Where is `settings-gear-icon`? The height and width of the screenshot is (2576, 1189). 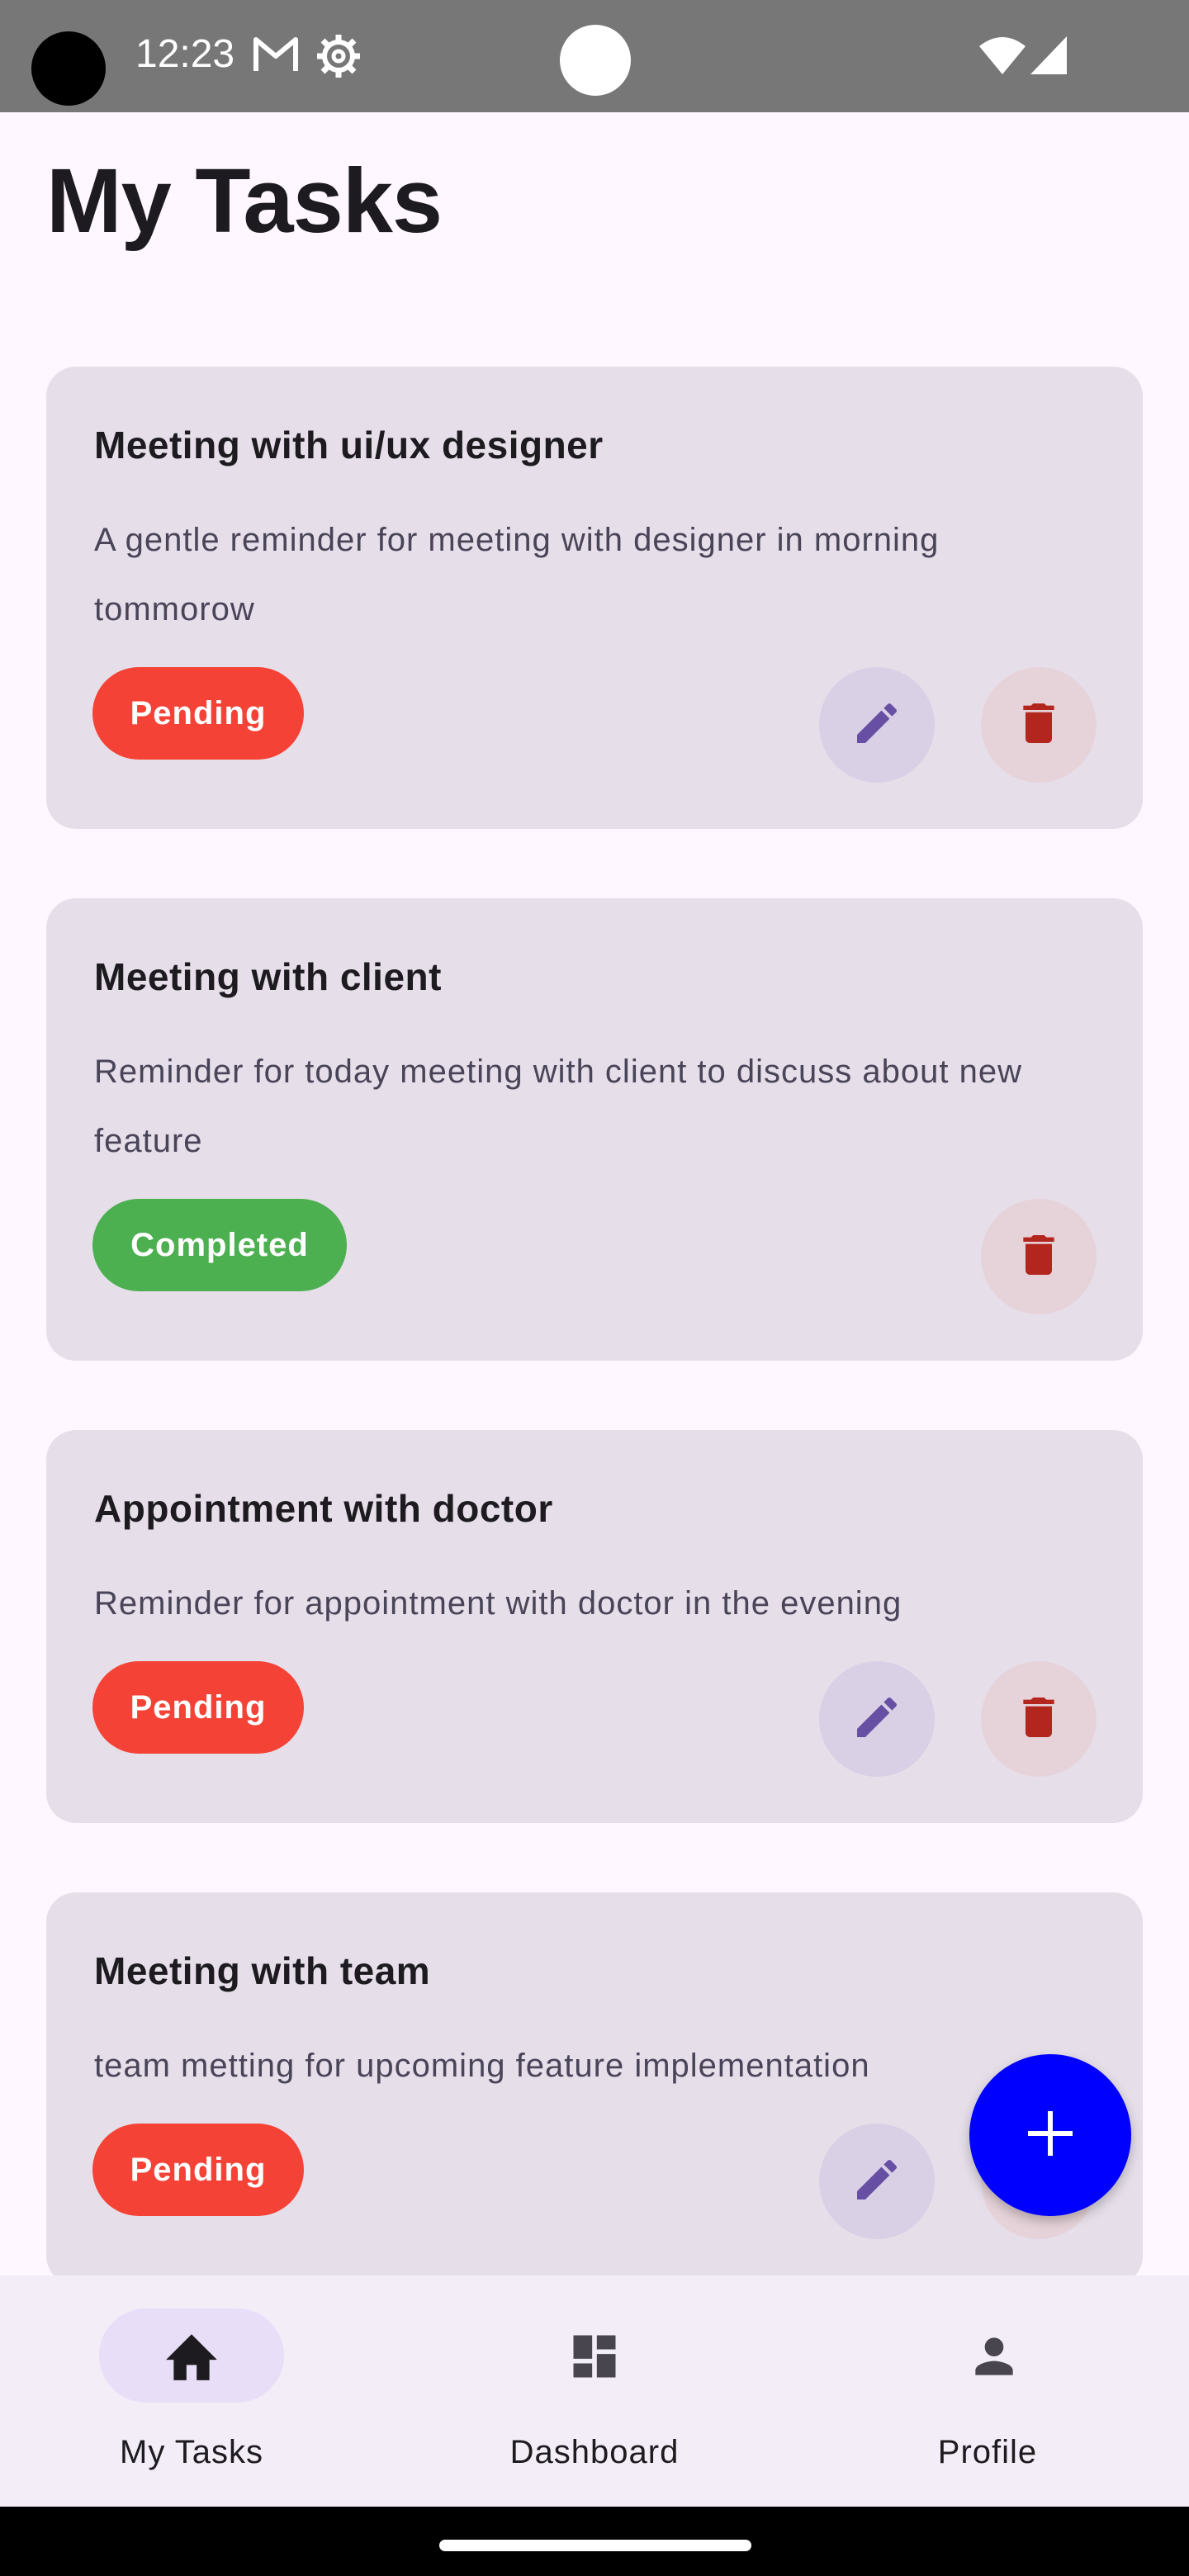 settings-gear-icon is located at coordinates (338, 58).